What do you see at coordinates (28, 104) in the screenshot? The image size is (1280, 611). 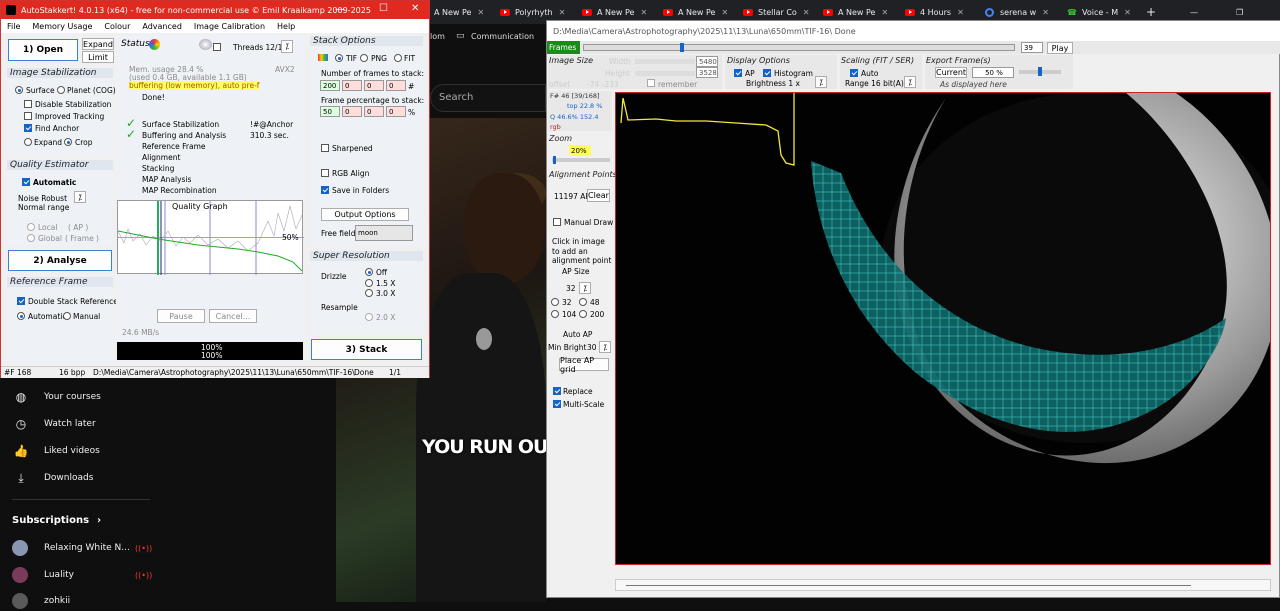 I see `disable-stabilization-checkbox` at bounding box center [28, 104].